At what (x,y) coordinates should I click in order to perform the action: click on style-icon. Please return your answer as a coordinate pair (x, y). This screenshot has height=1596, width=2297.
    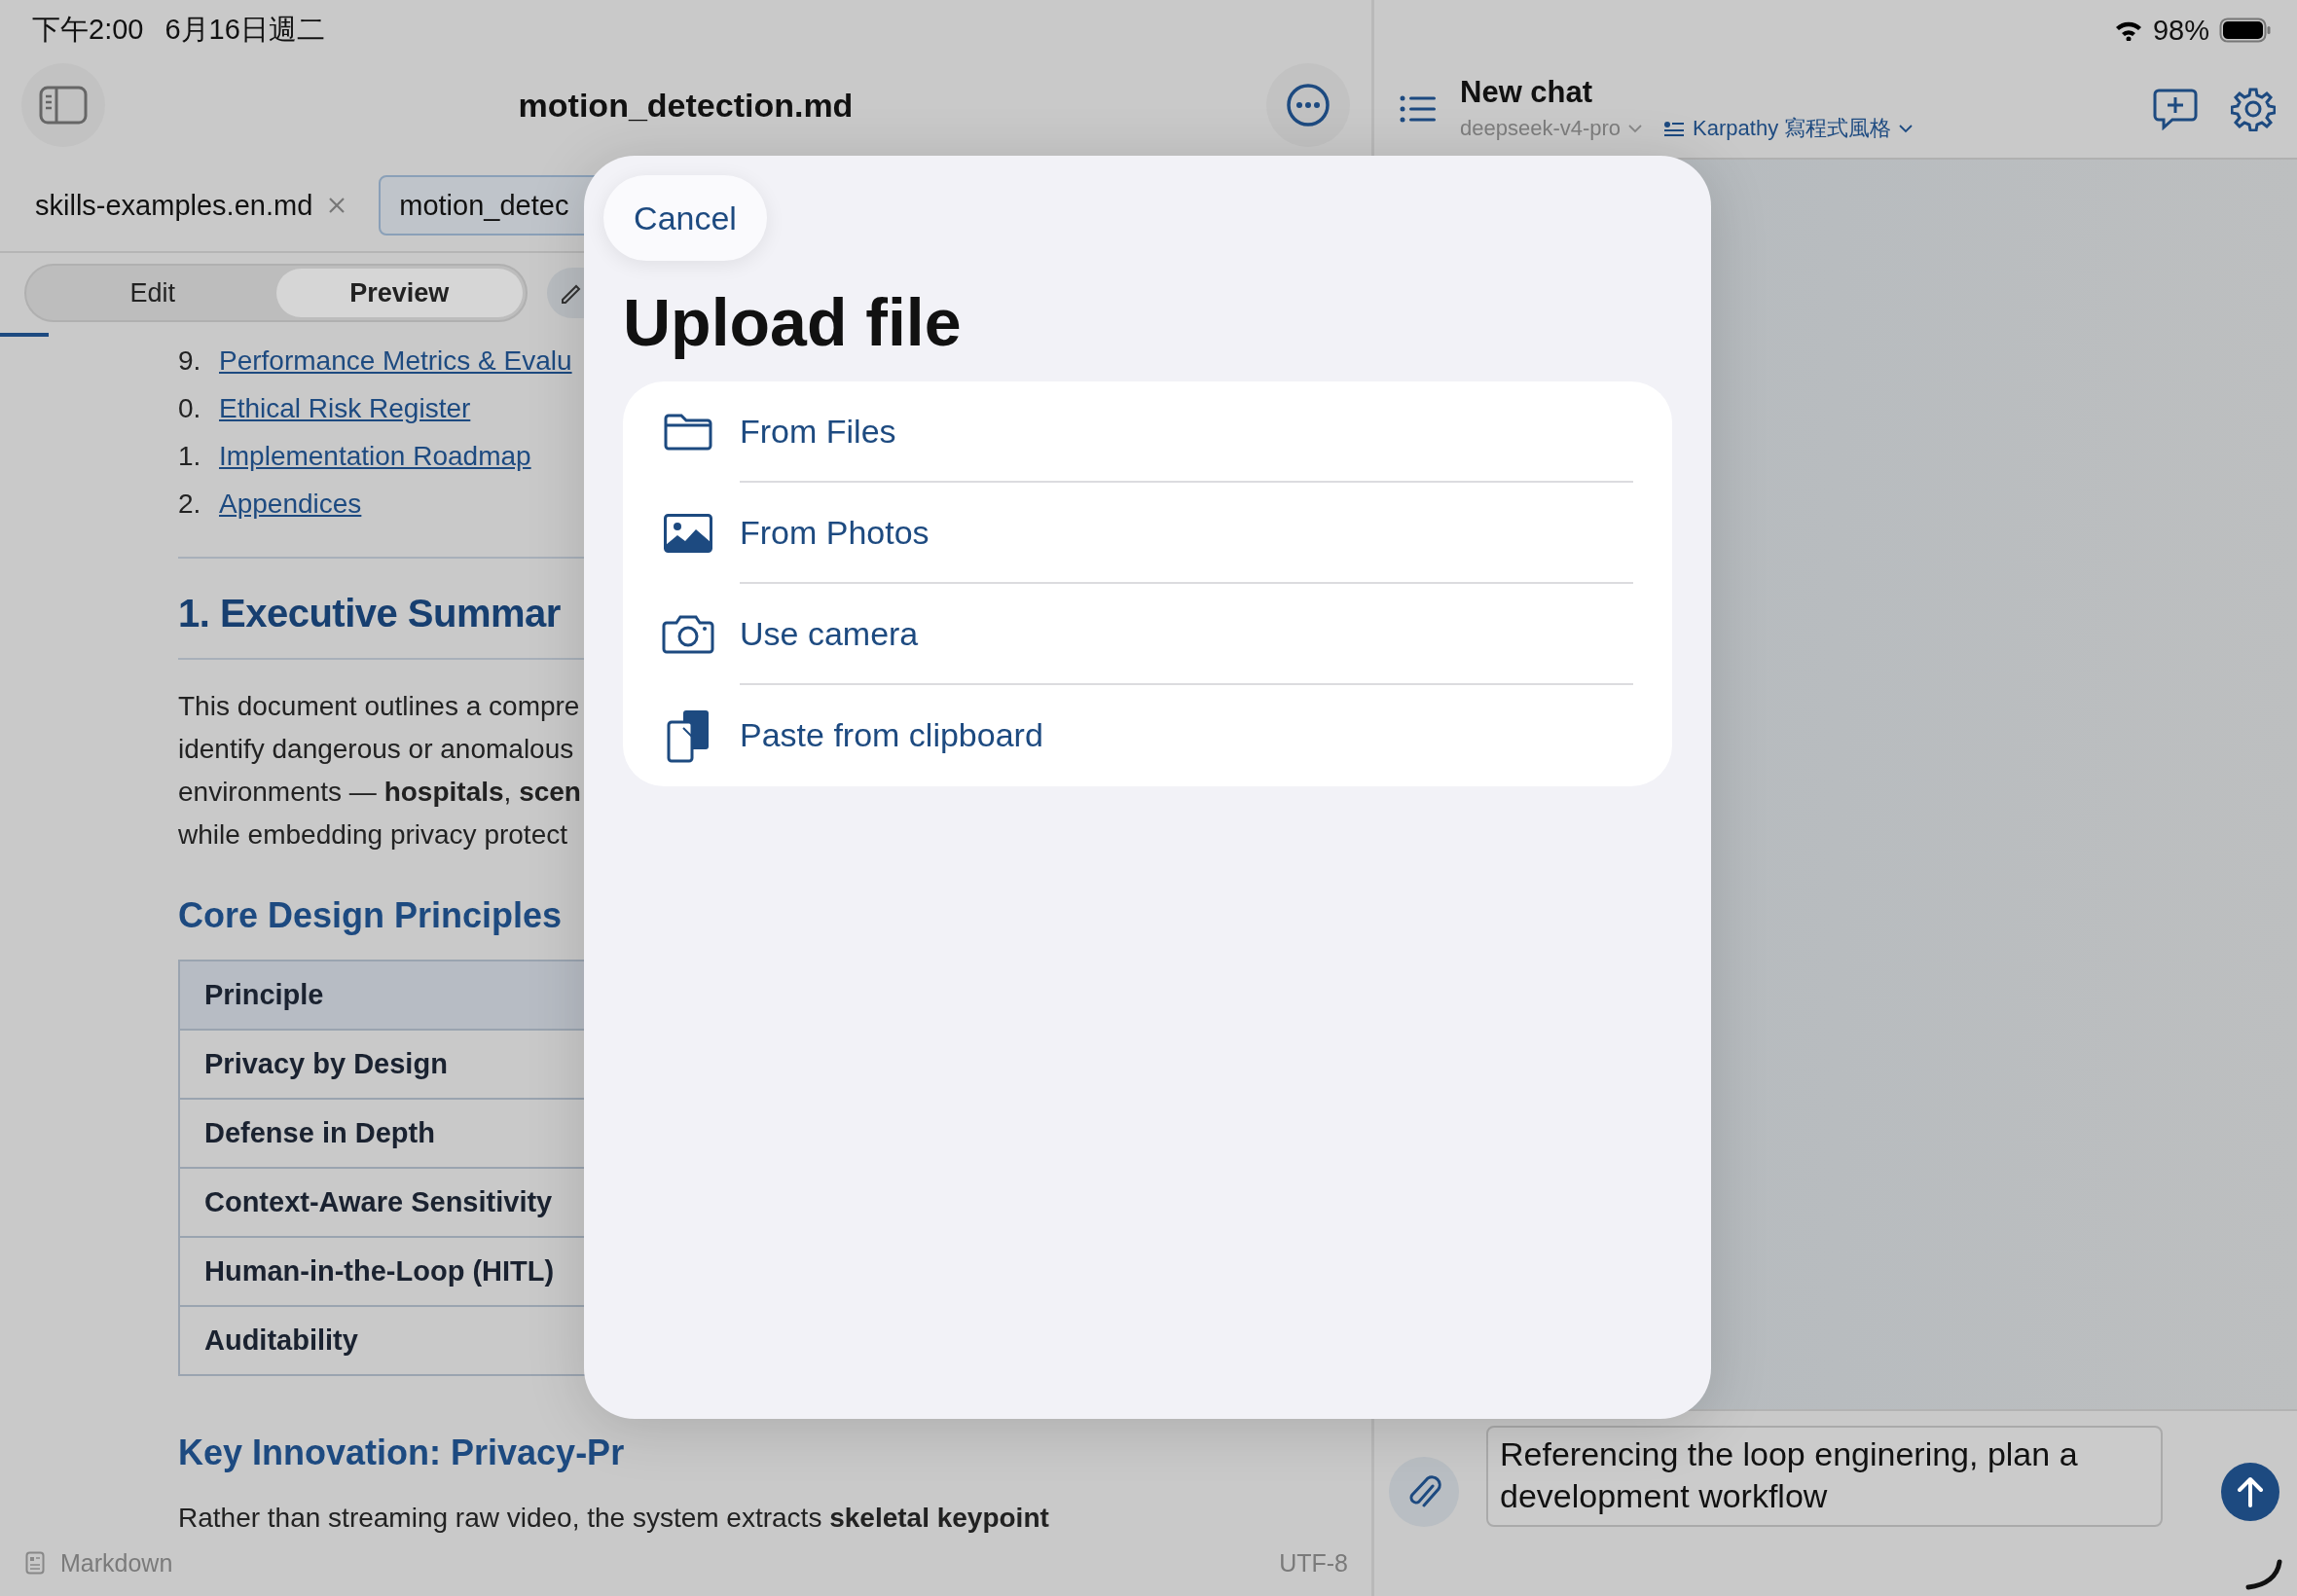
    Looking at the image, I should click on (1674, 128).